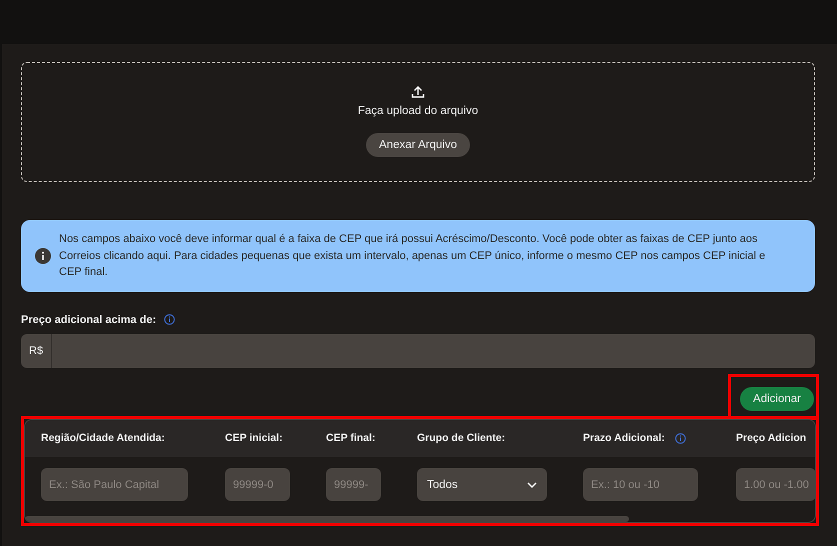 The height and width of the screenshot is (546, 837). What do you see at coordinates (532, 485) in the screenshot?
I see `chevron-down-icon` at bounding box center [532, 485].